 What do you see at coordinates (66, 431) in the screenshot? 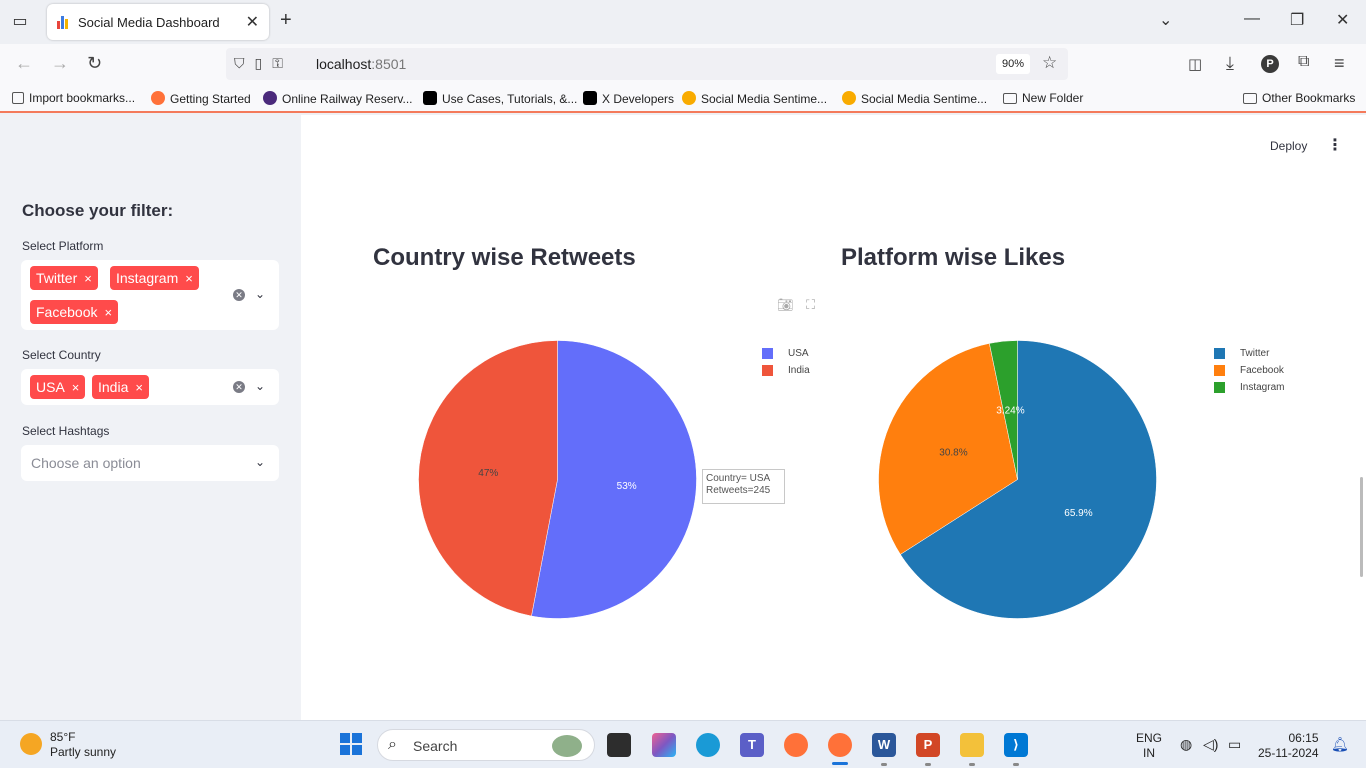
I see `hashtags-label: Select Hashtags` at bounding box center [66, 431].